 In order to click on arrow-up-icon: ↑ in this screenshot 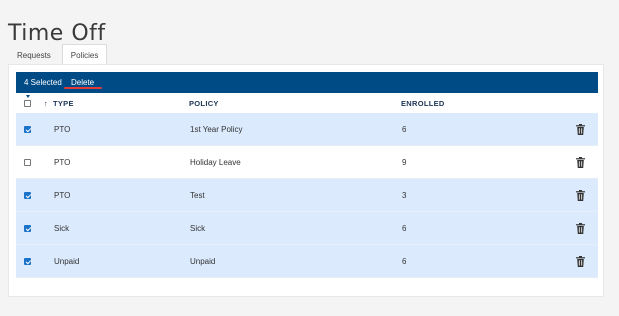, I will do `click(46, 103)`.